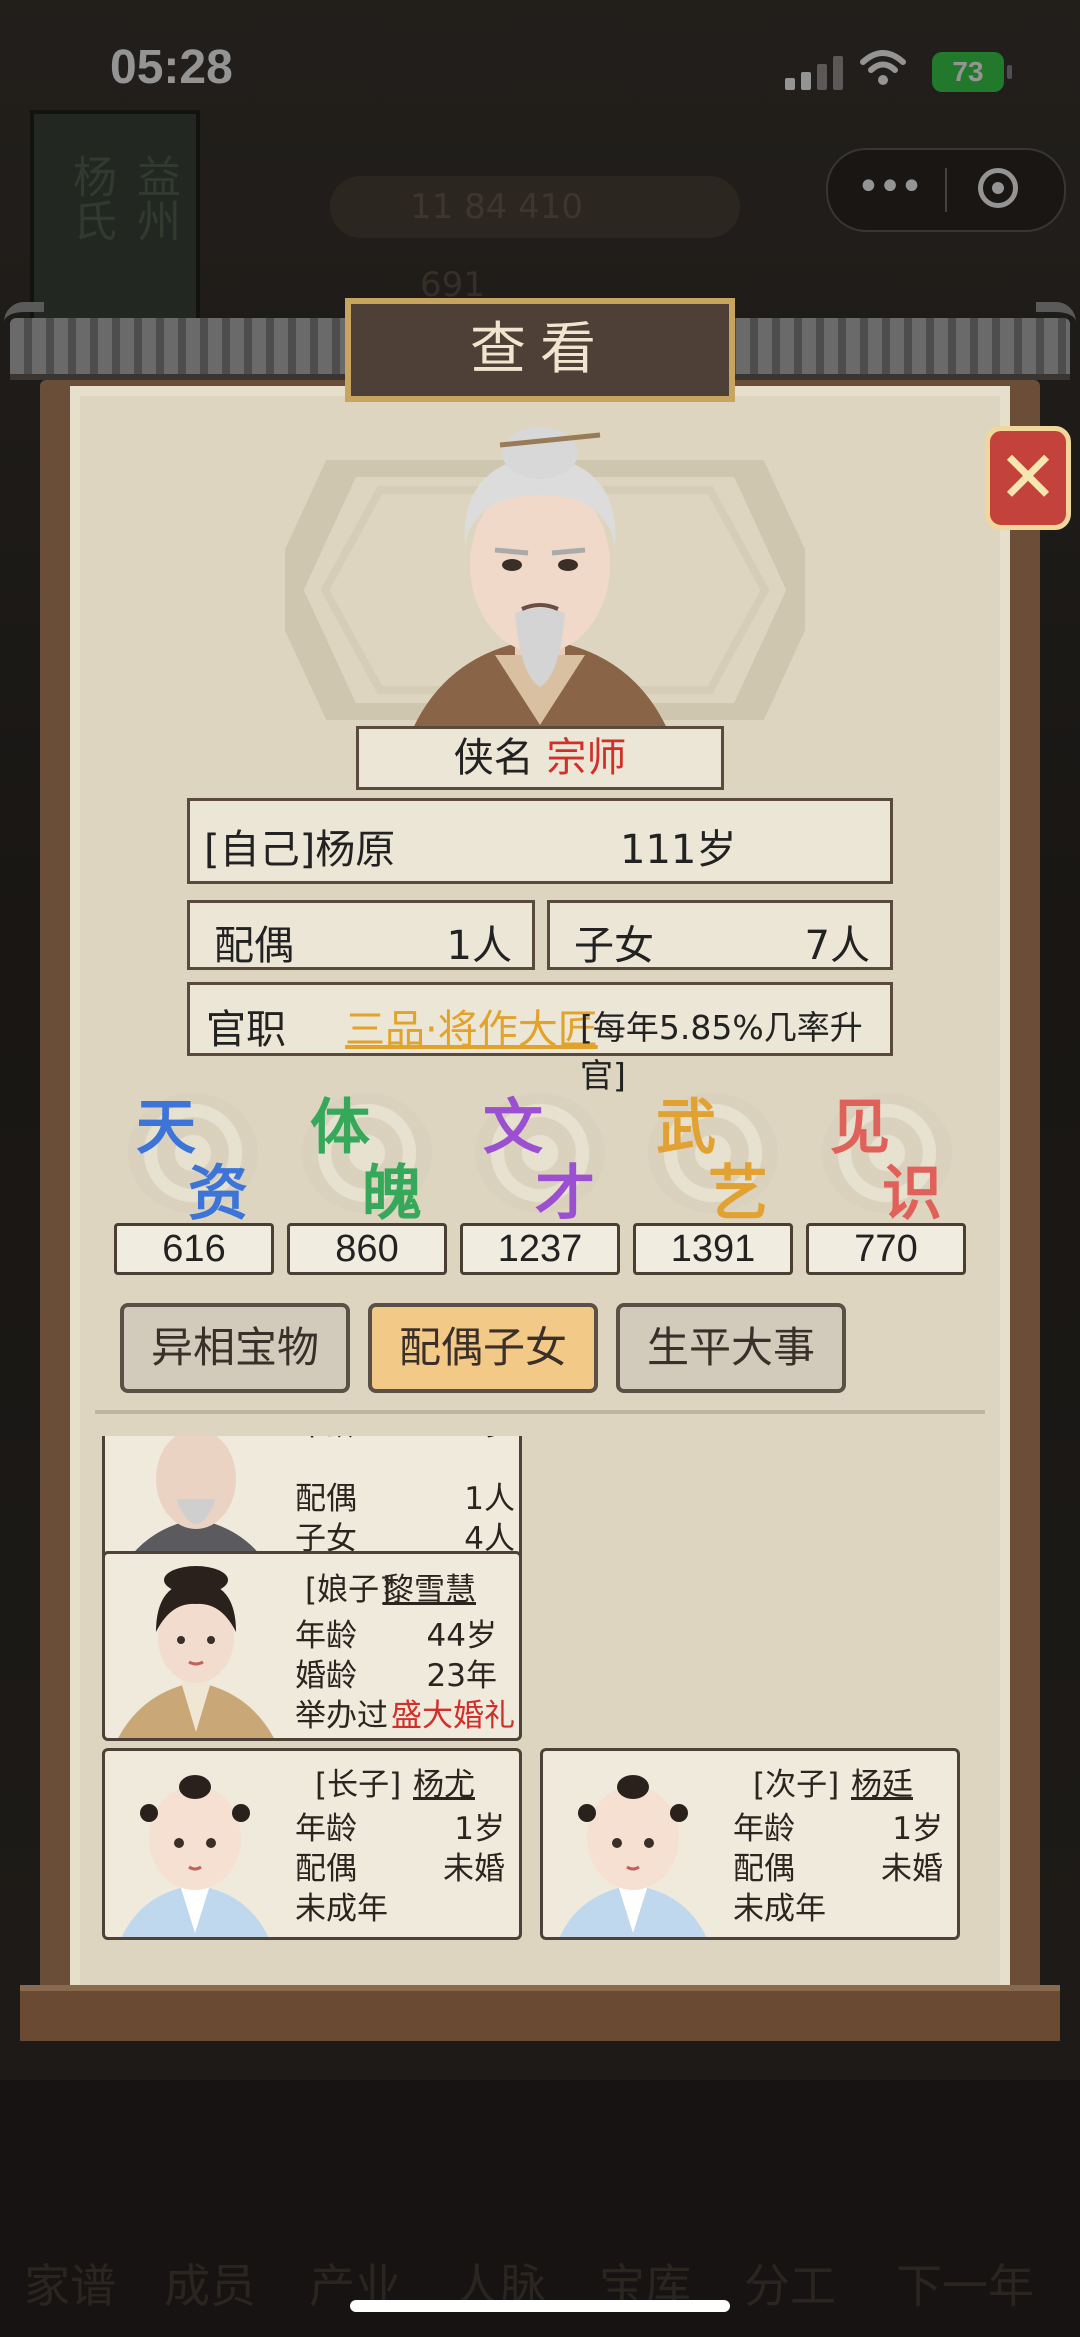 This screenshot has height=2337, width=1080. Describe the element at coordinates (195, 1856) in the screenshot. I see `eldest-son-portrait` at that location.